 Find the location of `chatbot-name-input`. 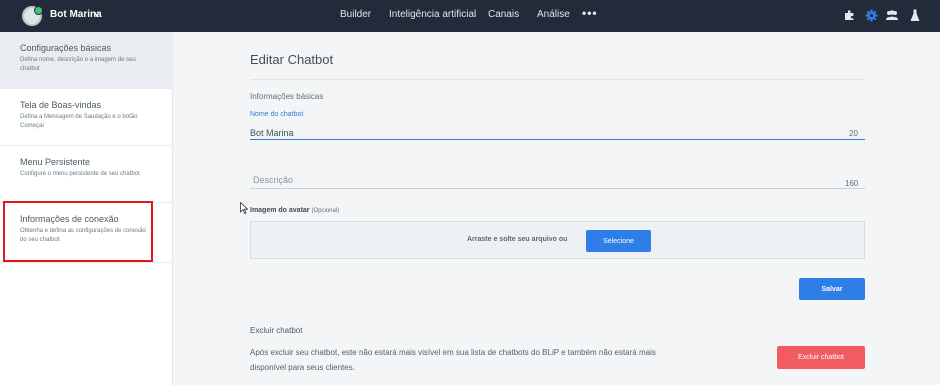

chatbot-name-input is located at coordinates (557, 130).